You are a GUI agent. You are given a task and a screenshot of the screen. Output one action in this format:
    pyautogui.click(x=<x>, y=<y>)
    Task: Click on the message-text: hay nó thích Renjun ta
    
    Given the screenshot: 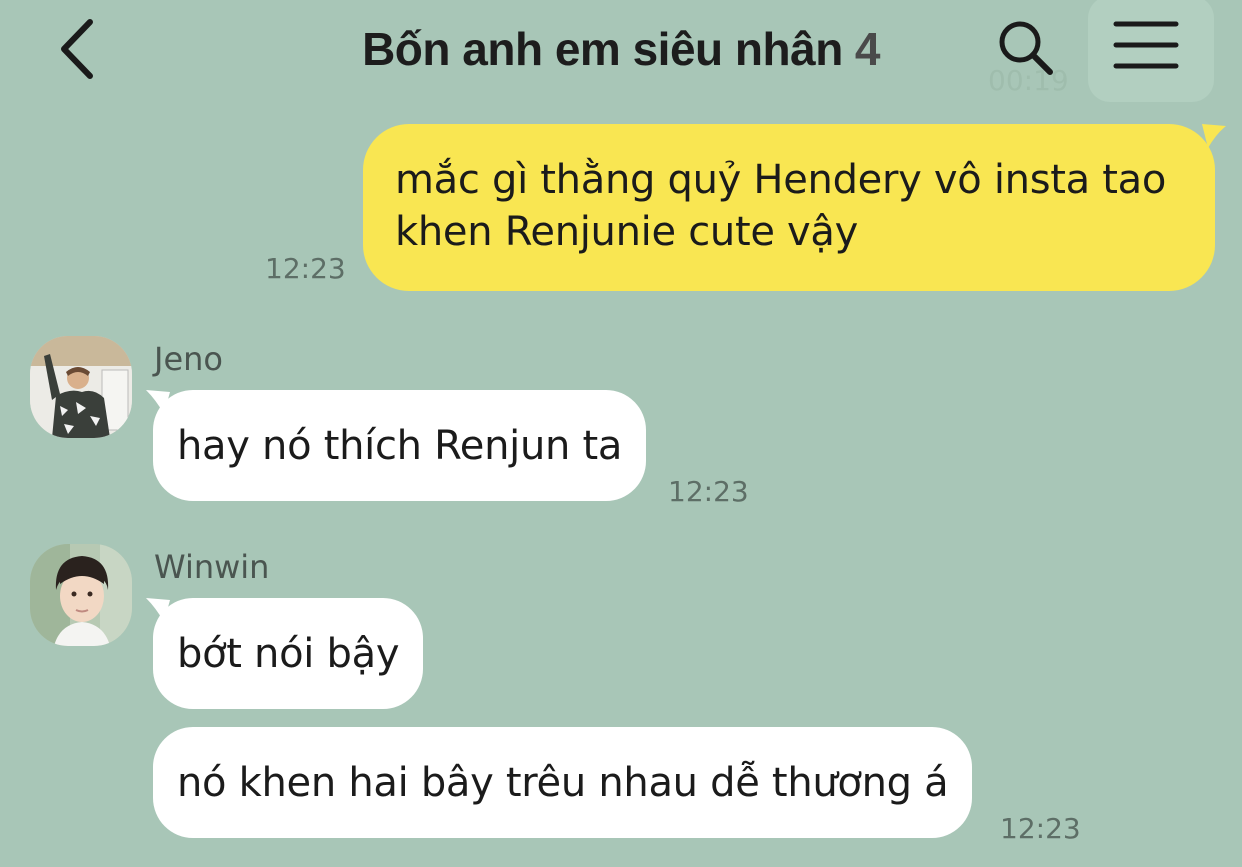 What is the action you would take?
    pyautogui.click(x=400, y=446)
    